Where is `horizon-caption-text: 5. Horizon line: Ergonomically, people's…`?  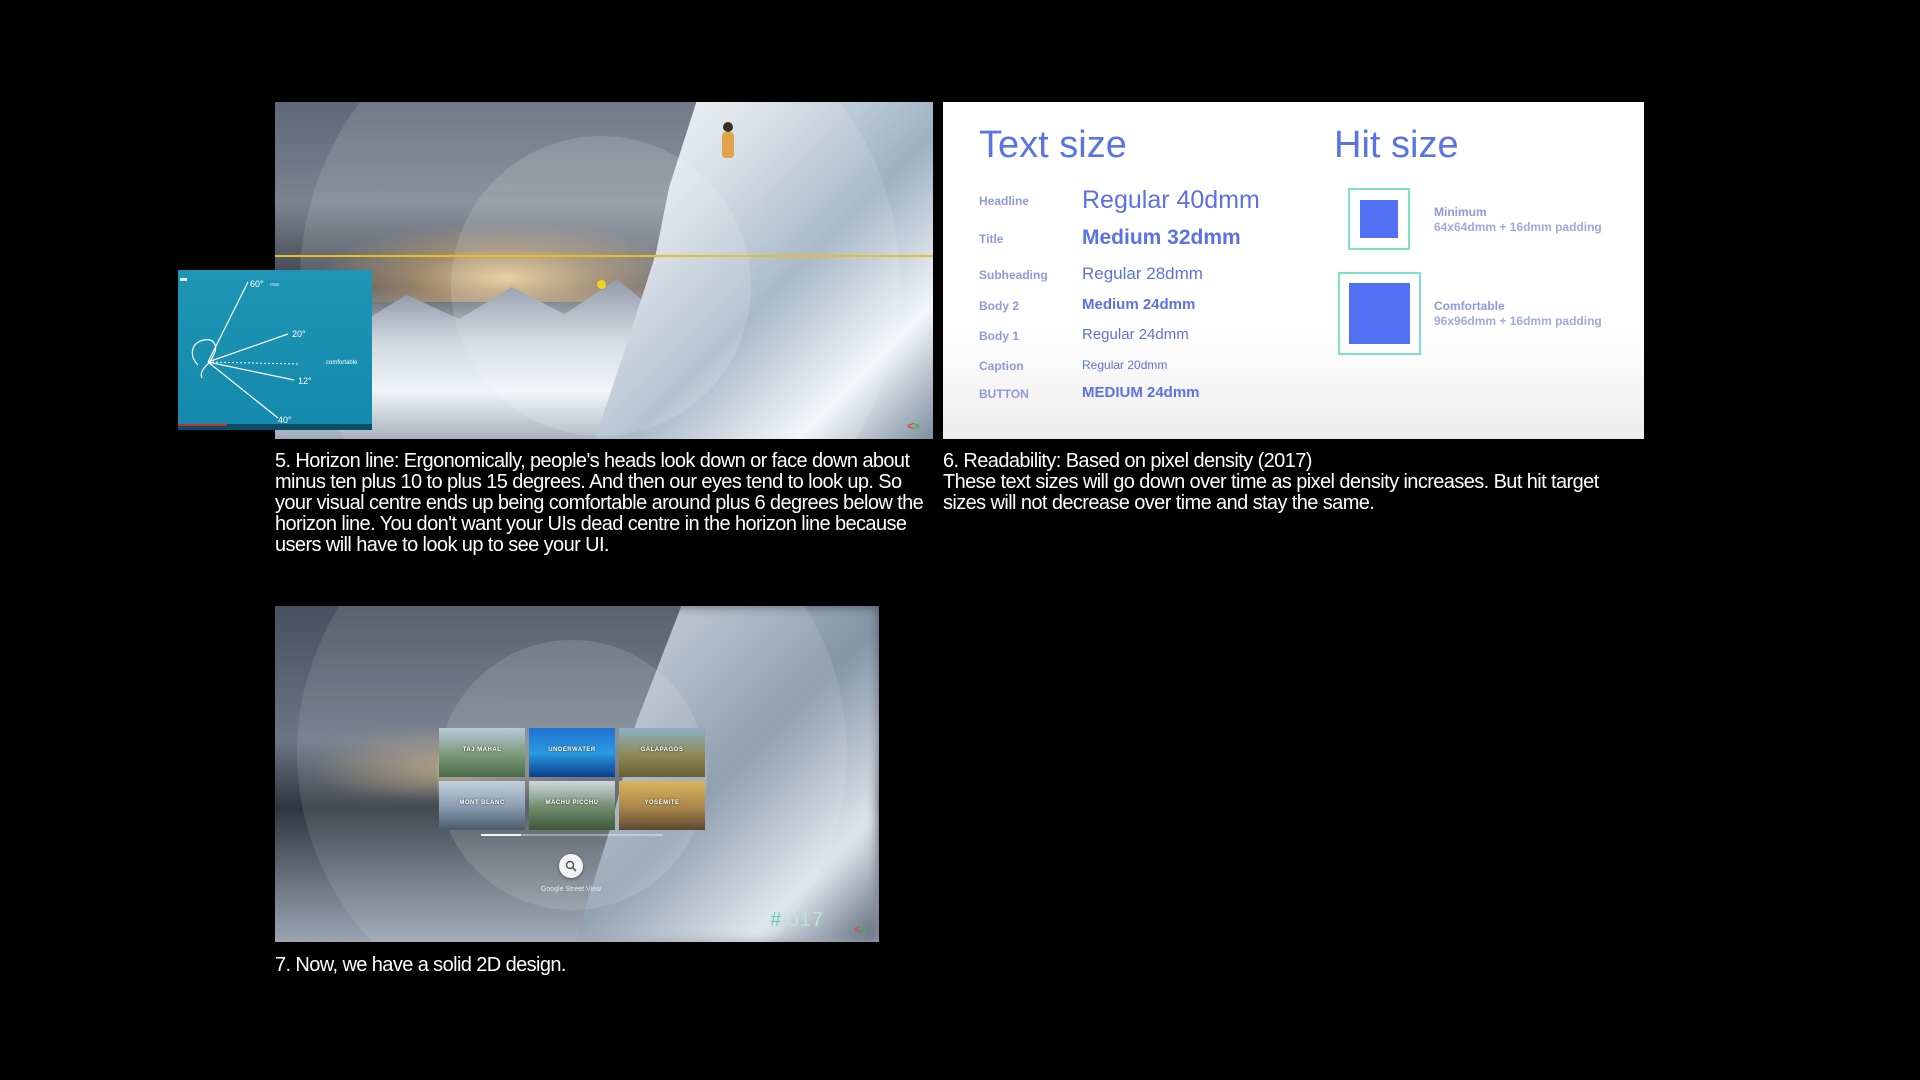
horizon-caption-text: 5. Horizon line: Ergonomically, people's… is located at coordinates (599, 503).